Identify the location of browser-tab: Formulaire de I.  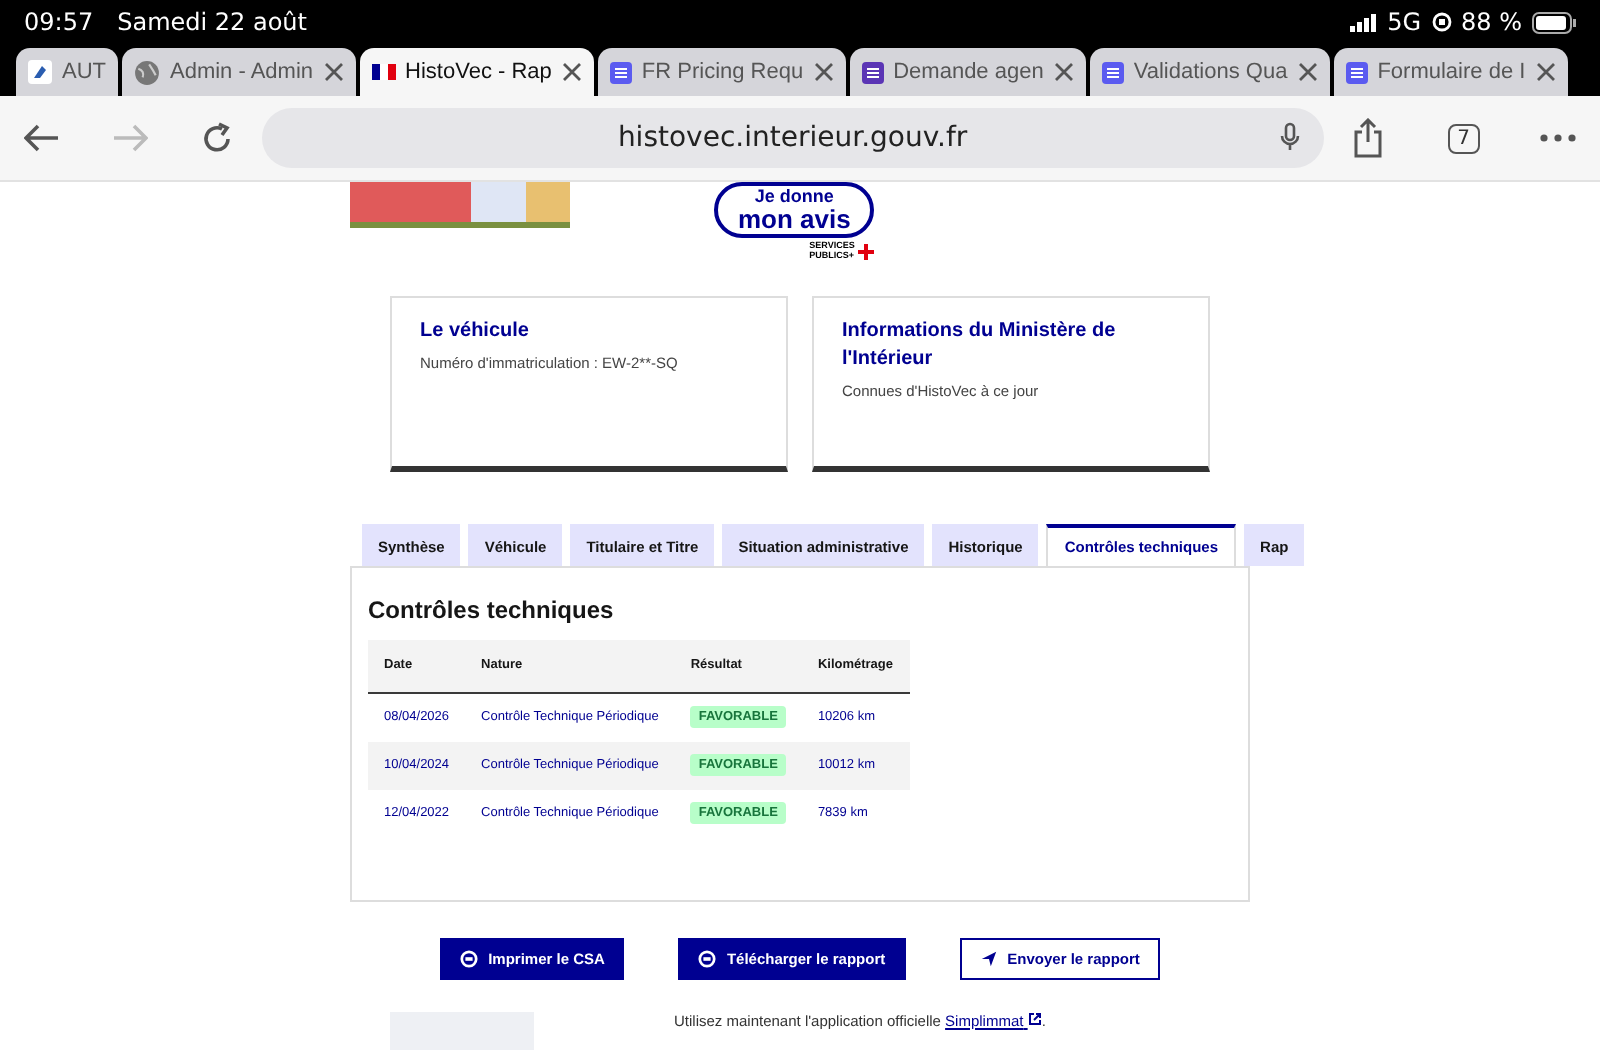
(1450, 72).